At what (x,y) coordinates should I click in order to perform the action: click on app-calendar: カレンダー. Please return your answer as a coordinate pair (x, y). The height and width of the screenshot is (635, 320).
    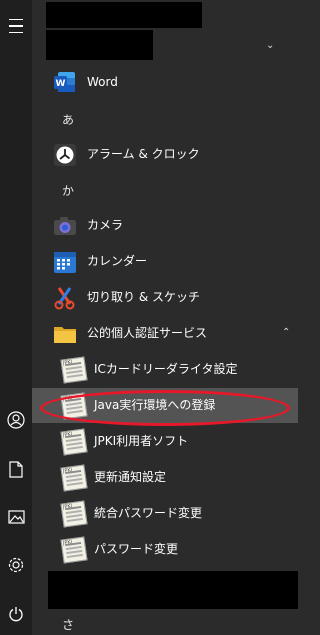
    Looking at the image, I should click on (165, 261).